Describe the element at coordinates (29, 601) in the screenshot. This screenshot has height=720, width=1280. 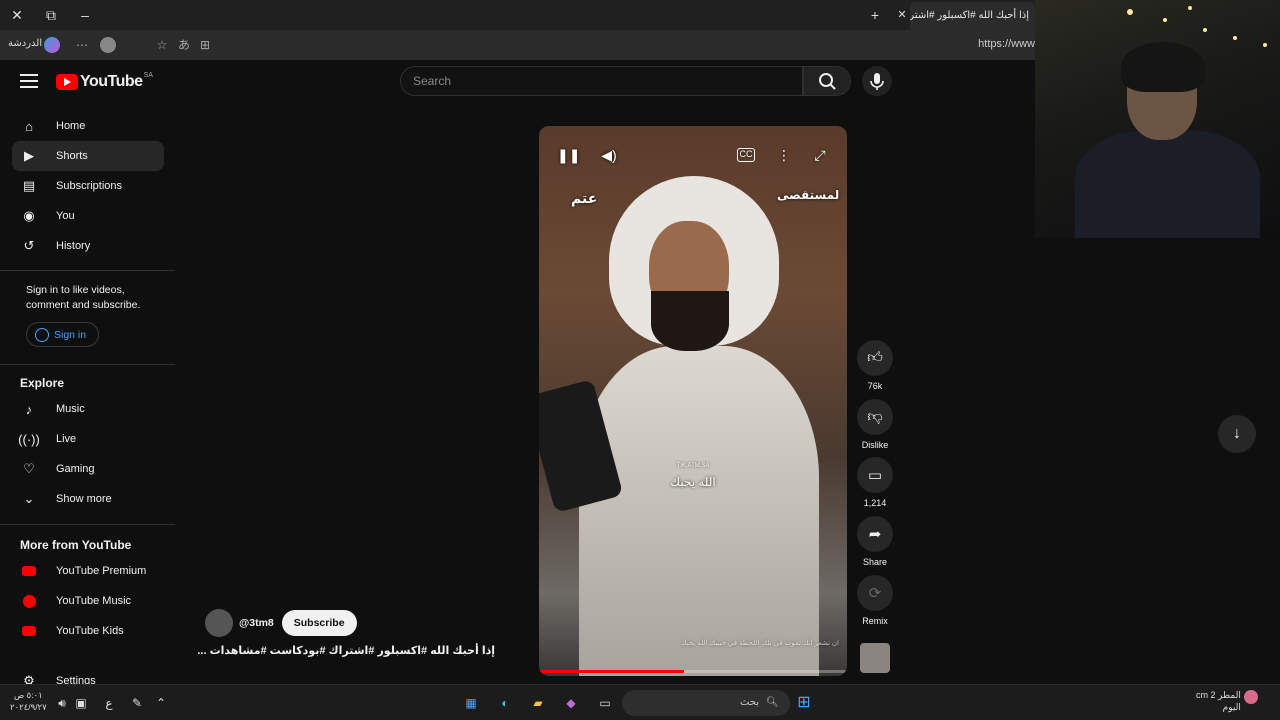
I see `youtube-music-icon` at that location.